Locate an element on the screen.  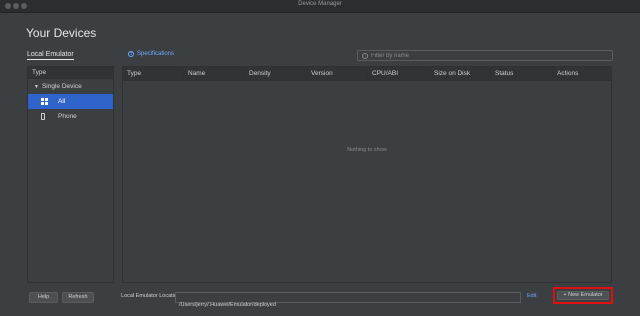
sidebar-item-all: All is located at coordinates (70, 101).